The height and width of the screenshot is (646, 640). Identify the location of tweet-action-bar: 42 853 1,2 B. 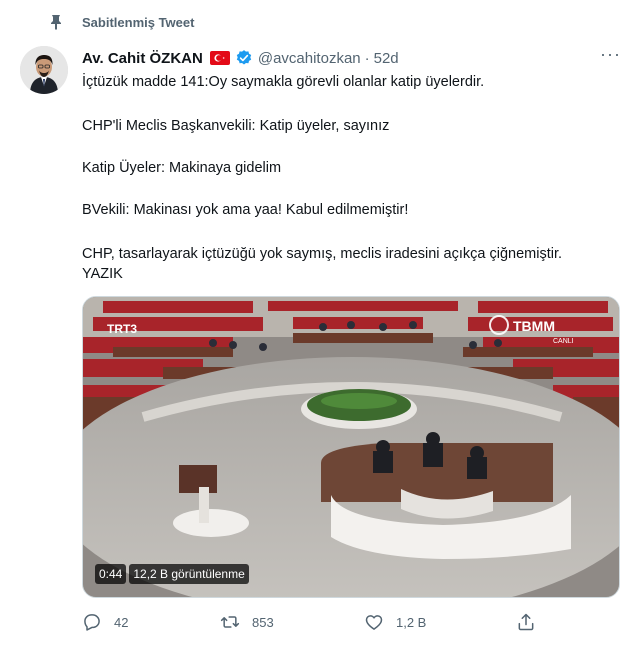
(317, 624).